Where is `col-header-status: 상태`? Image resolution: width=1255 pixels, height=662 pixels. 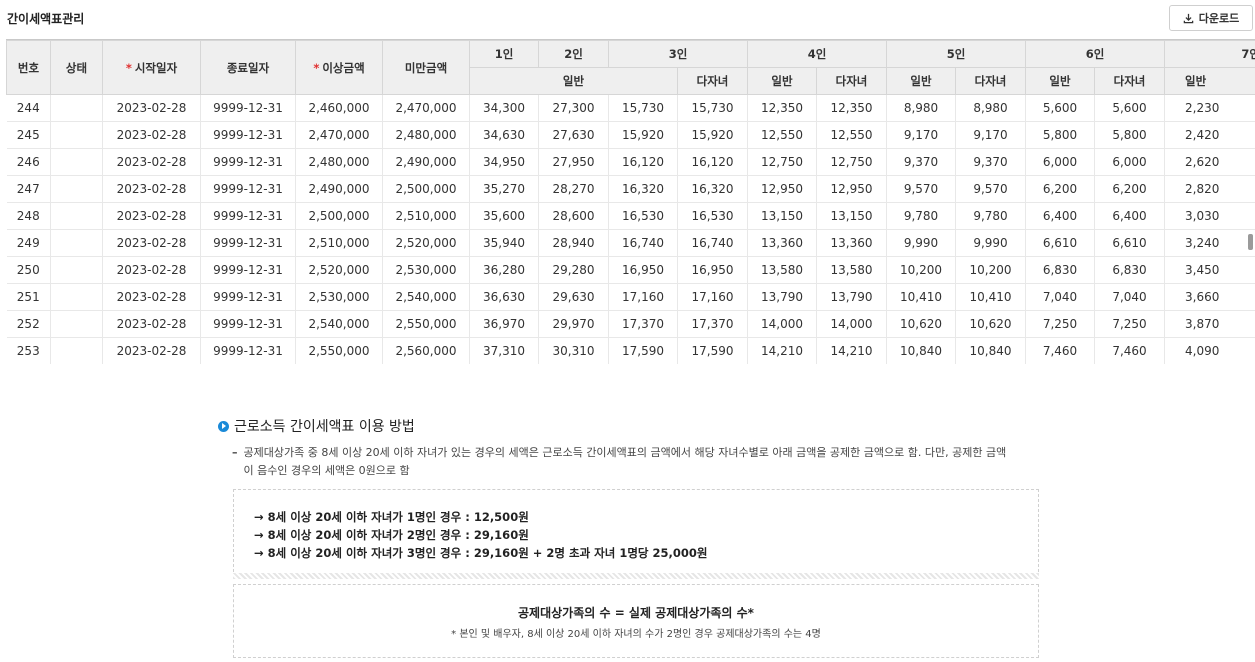 col-header-status: 상태 is located at coordinates (76, 67).